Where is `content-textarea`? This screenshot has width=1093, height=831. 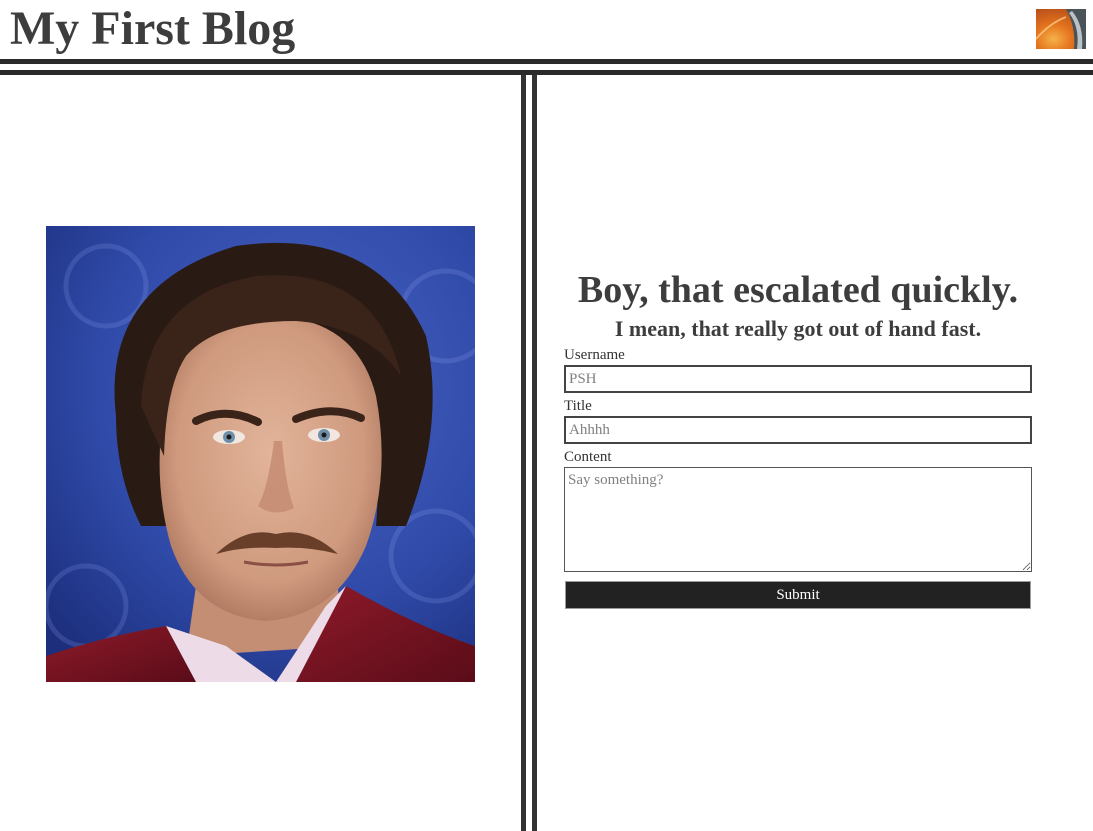
content-textarea is located at coordinates (798, 519).